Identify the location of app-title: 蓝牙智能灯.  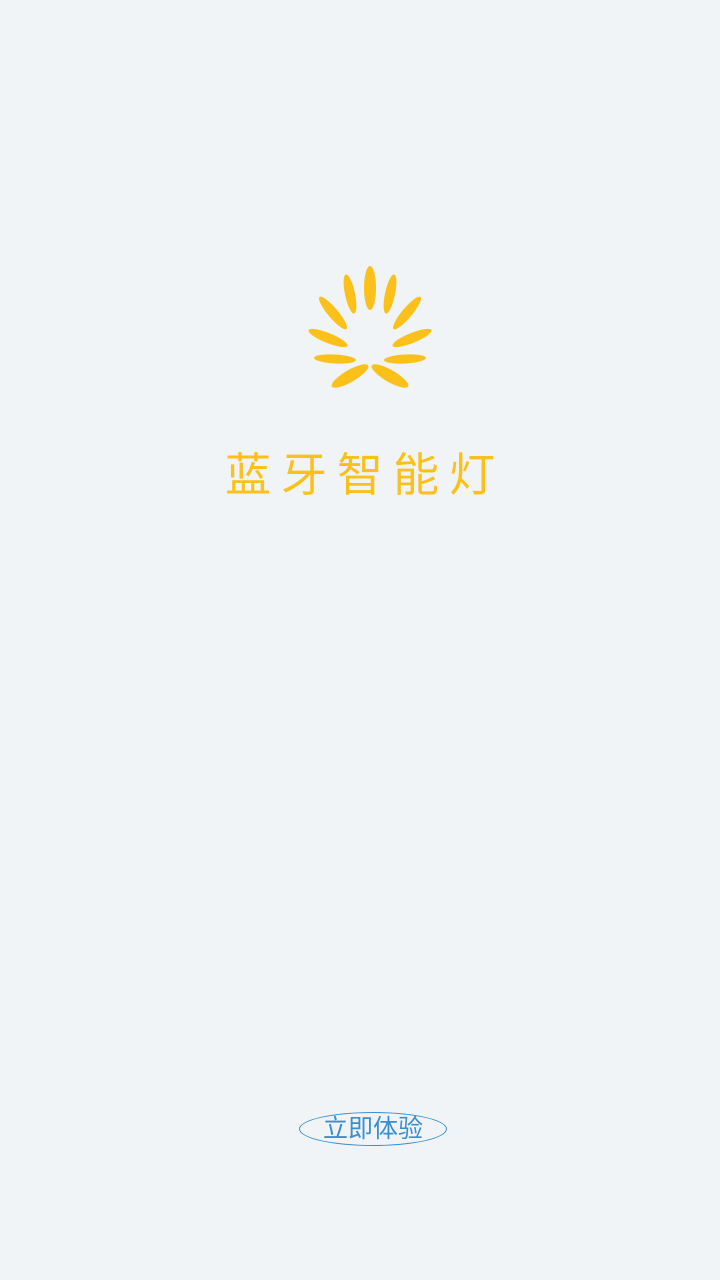
(365, 475).